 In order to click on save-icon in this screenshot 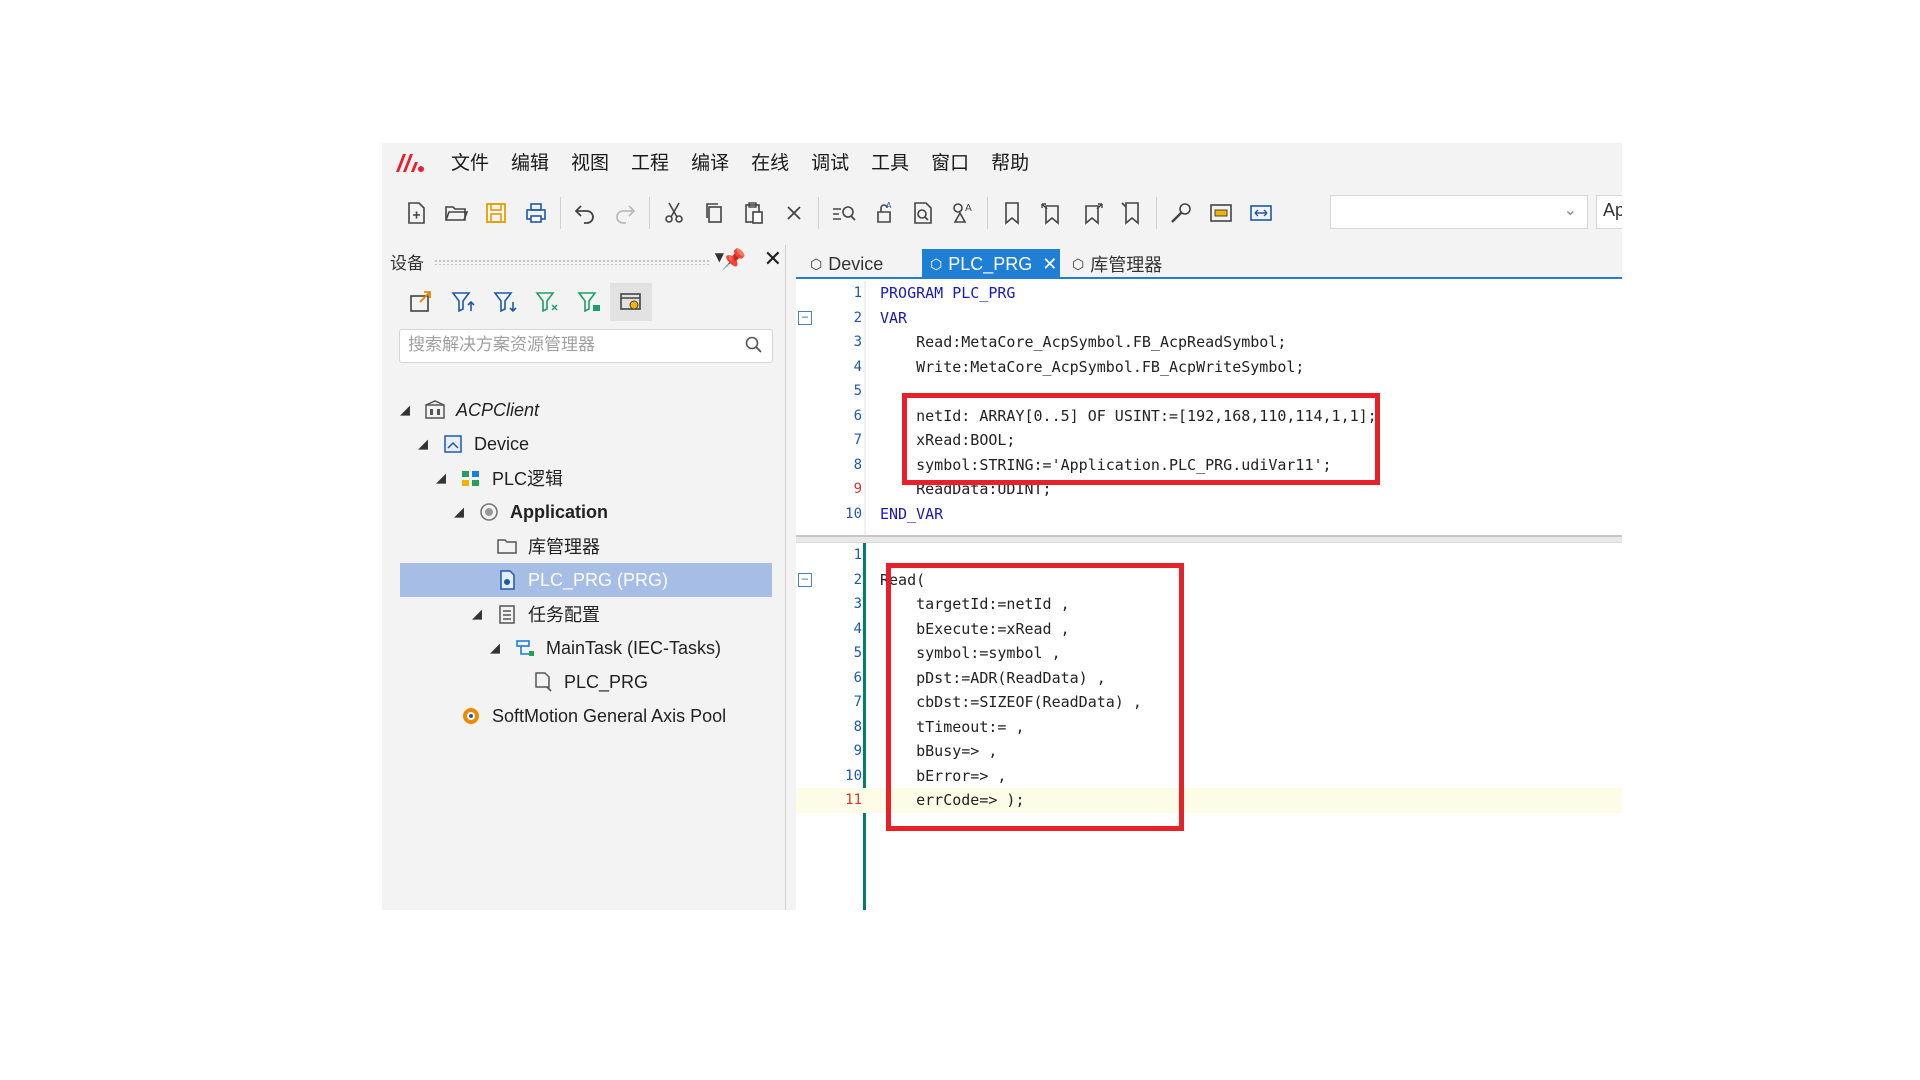, I will do `click(496, 213)`.